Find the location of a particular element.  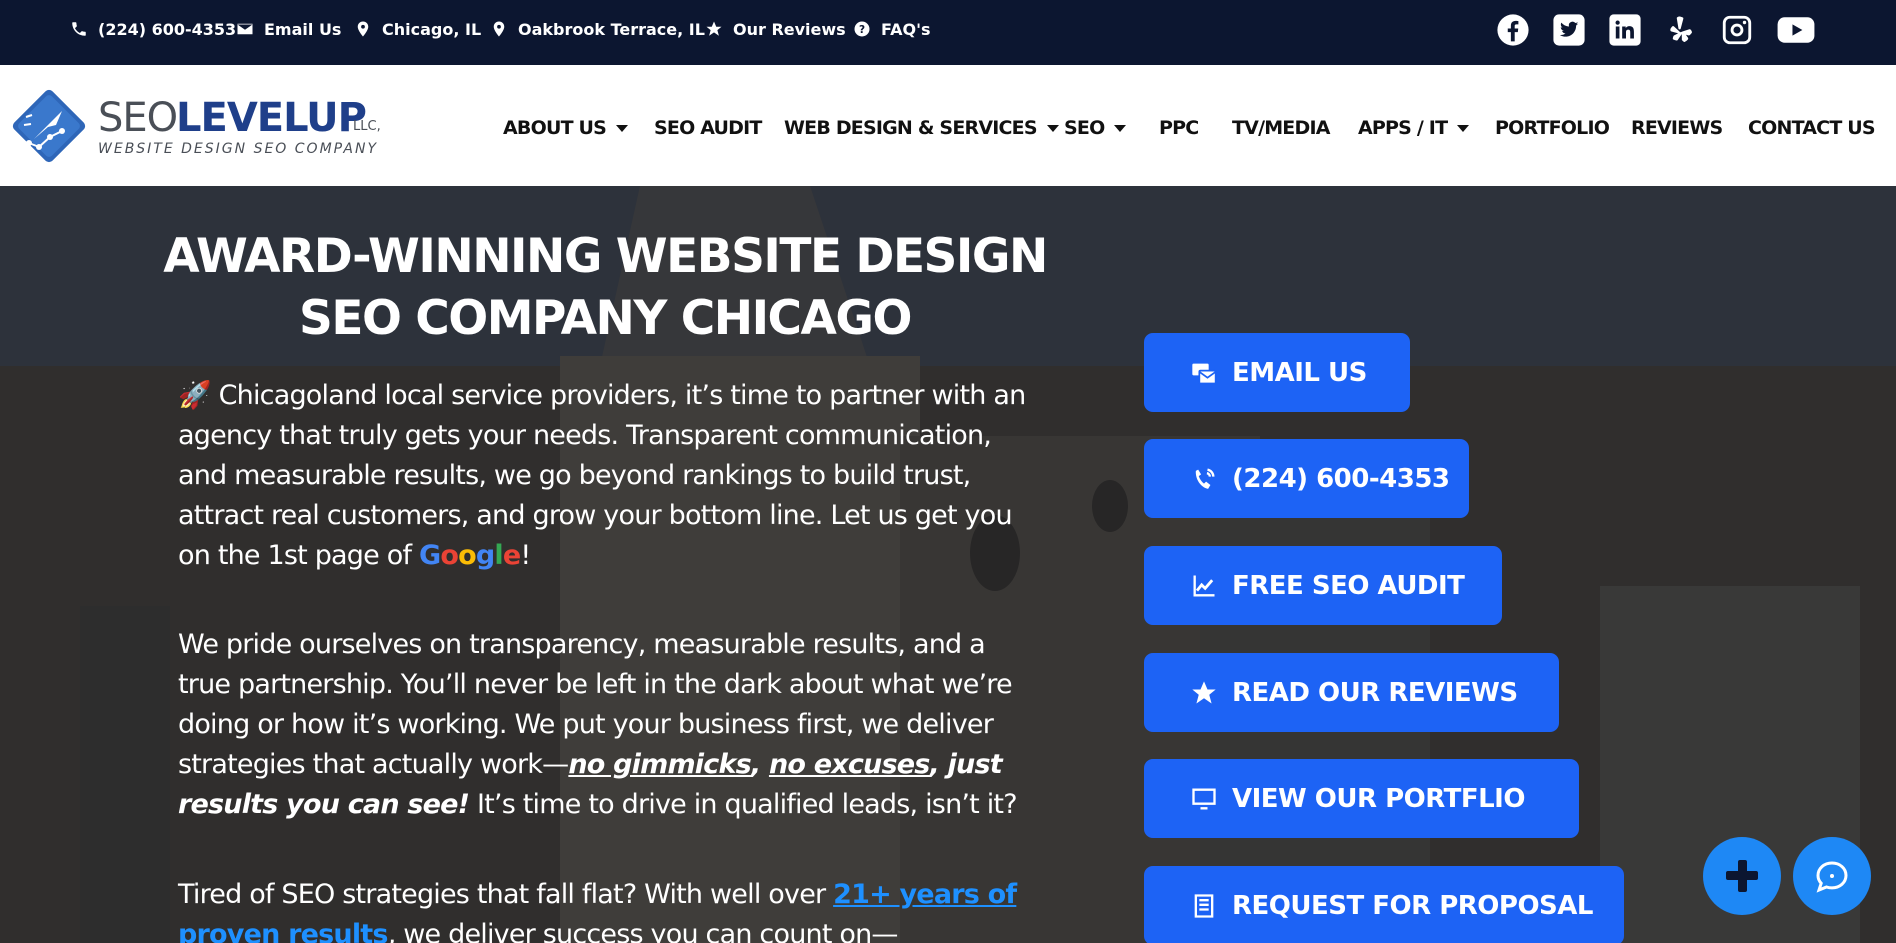

nav-seo-label: SEO is located at coordinates (1084, 128).